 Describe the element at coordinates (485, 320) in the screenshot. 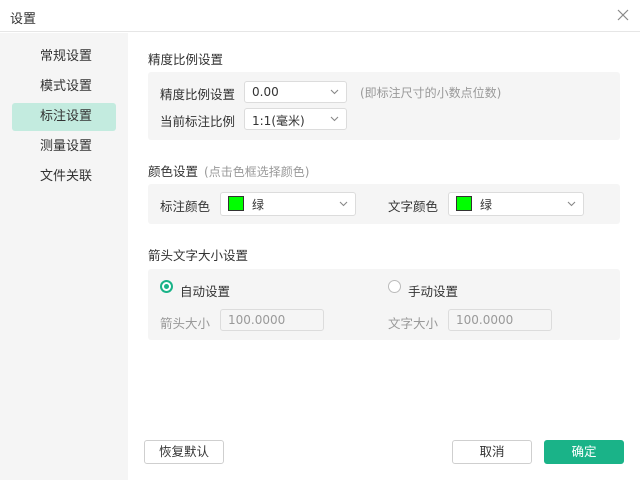

I see `text-size-value: 100.0000` at that location.